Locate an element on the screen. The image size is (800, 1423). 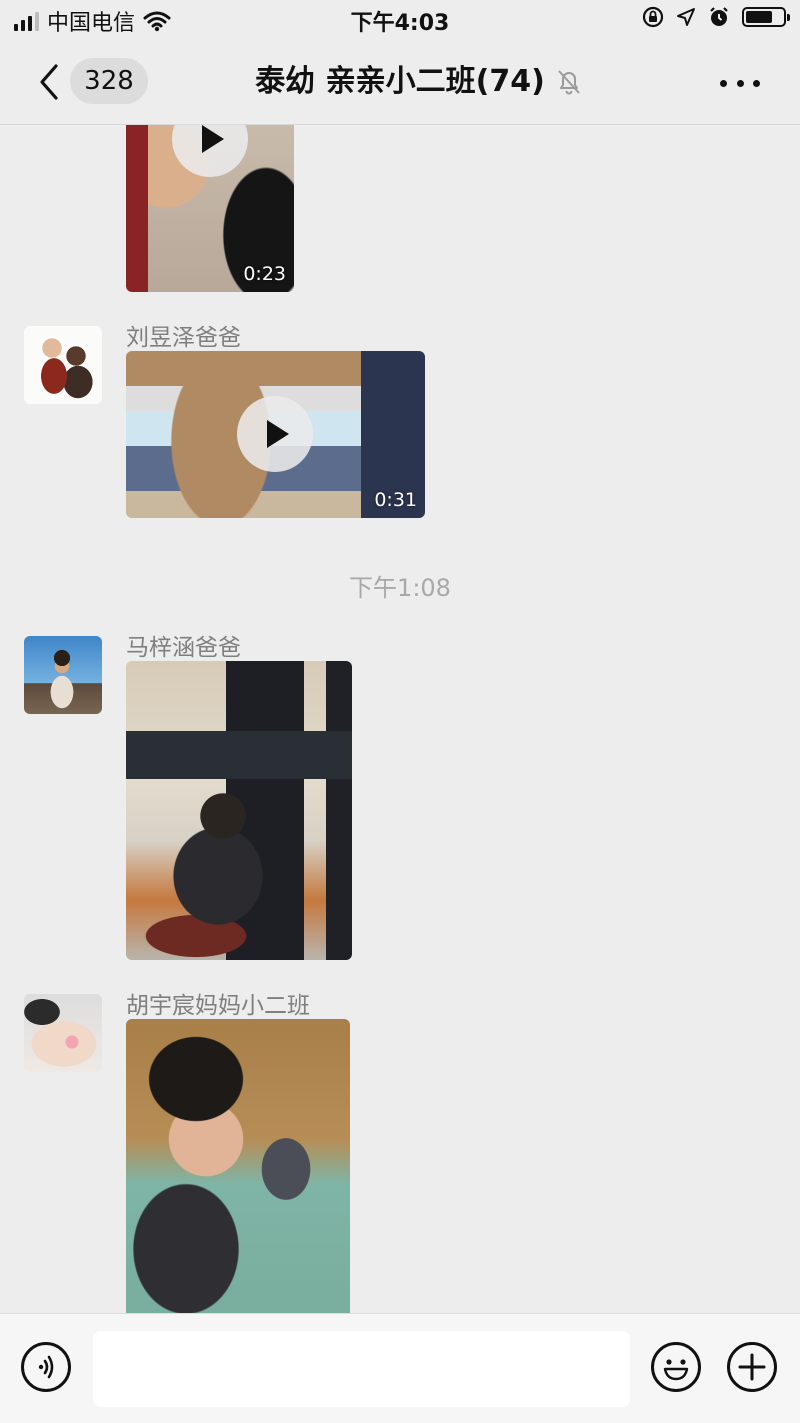
input-bar is located at coordinates (400, 1368).